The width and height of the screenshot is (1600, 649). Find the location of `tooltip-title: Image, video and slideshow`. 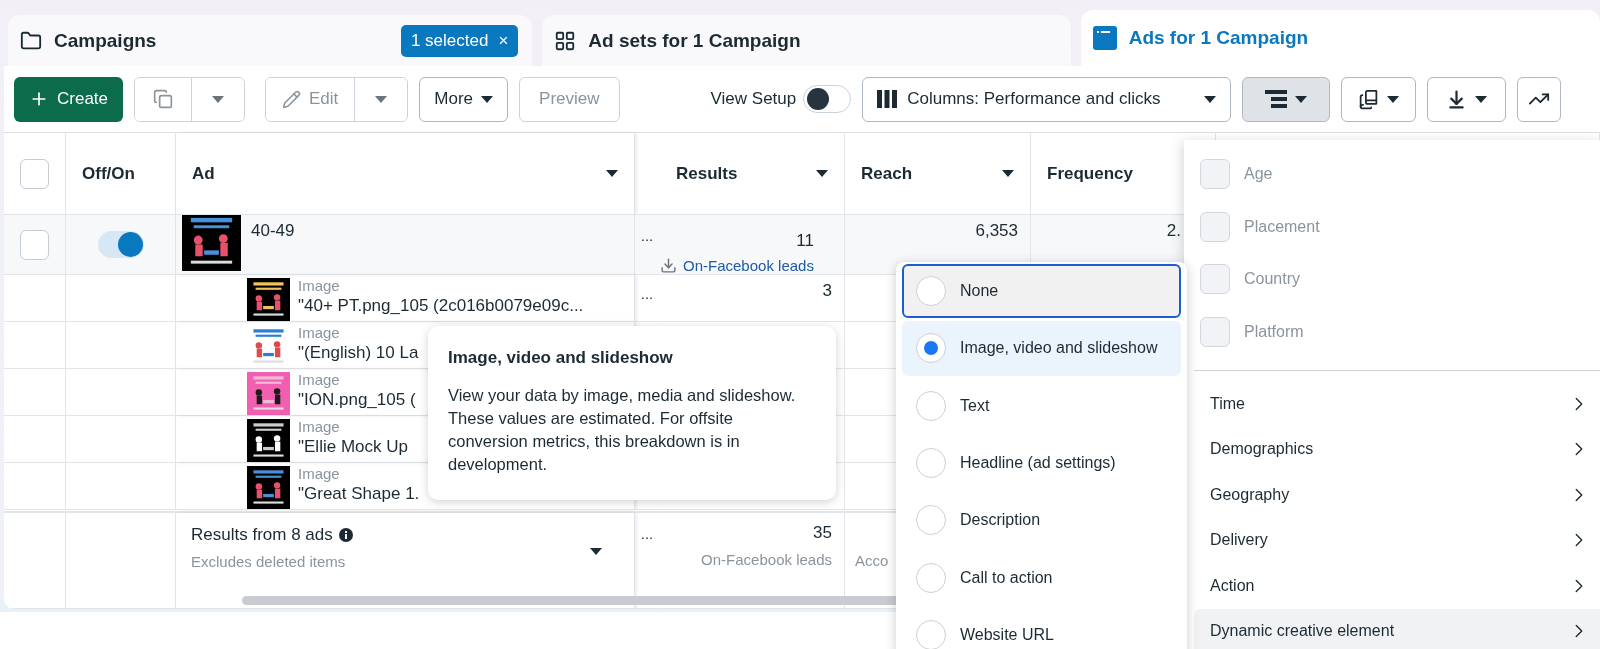

tooltip-title: Image, video and slideshow is located at coordinates (561, 358).